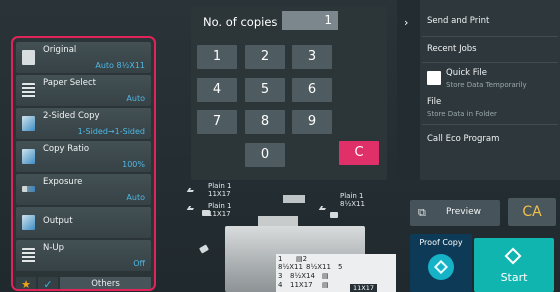 The height and width of the screenshot is (292, 560). Describe the element at coordinates (28, 156) in the screenshot. I see `ratio-icon` at that location.